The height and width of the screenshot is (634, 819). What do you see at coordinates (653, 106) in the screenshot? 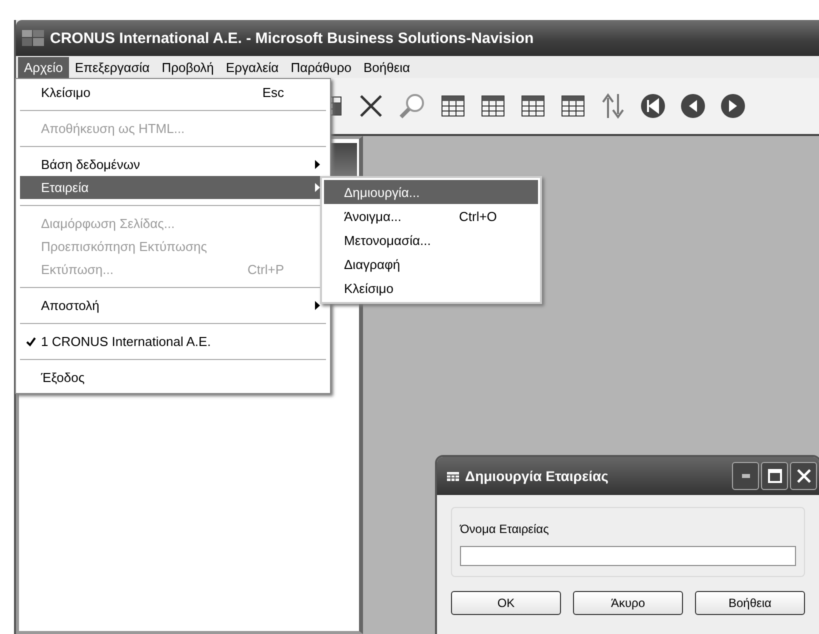
I see `first-icon` at bounding box center [653, 106].